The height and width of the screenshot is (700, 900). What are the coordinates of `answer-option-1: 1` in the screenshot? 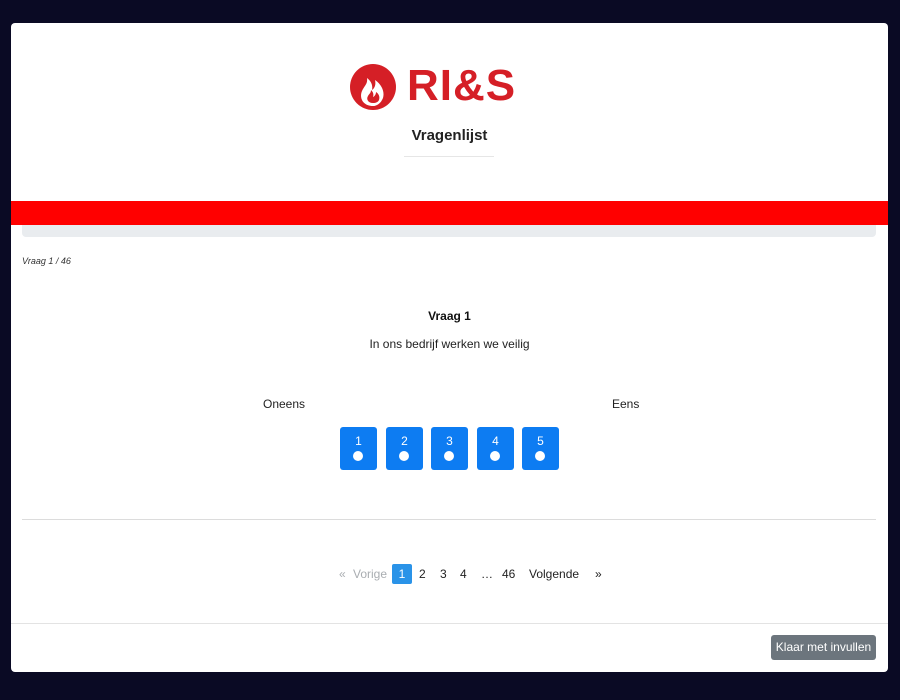 It's located at (358, 448).